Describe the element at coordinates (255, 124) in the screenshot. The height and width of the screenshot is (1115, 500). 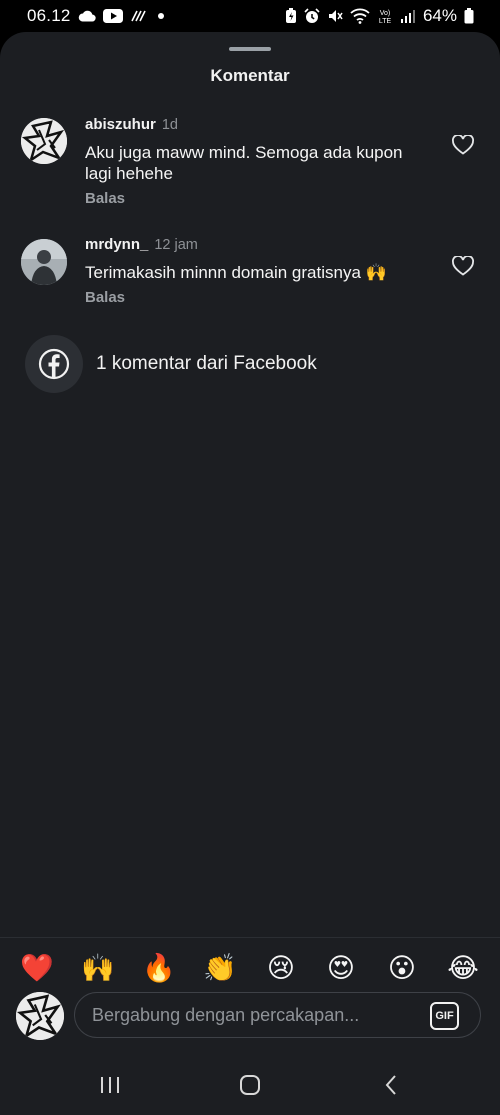
I see `comment-header: abiszuhur 1d` at that location.